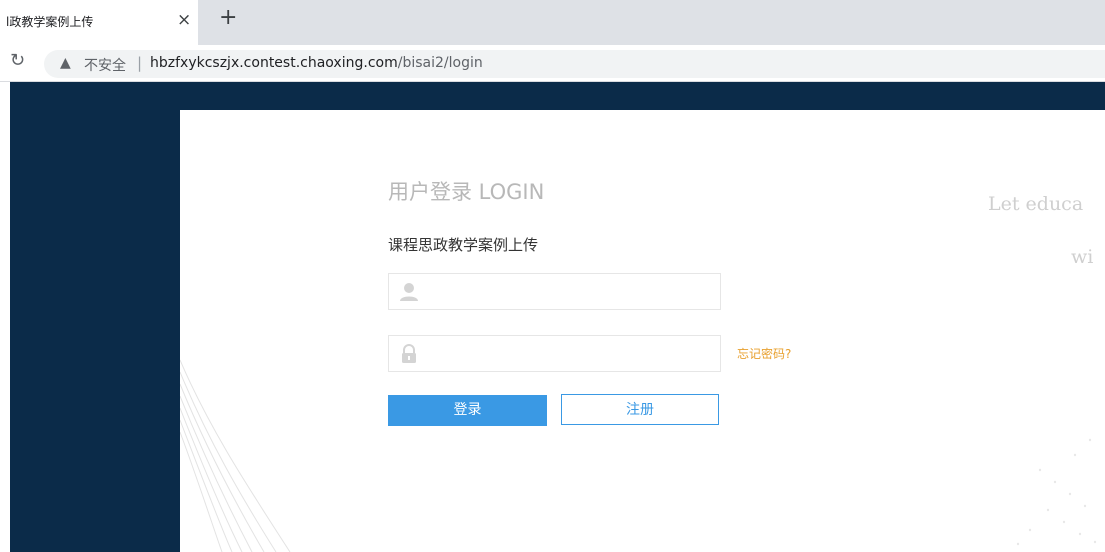  I want to click on tab-title: l政教学案例上传, so click(50, 22).